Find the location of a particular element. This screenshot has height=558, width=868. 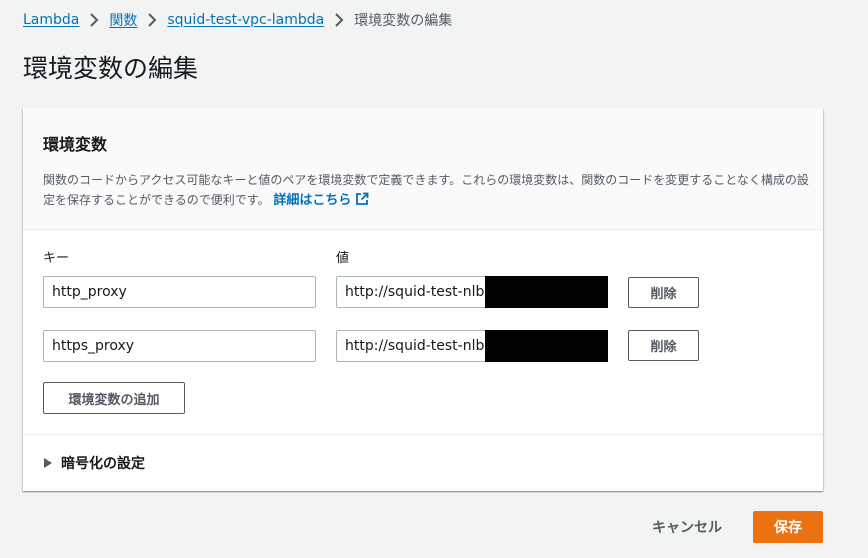

key-input-1: http_proxy is located at coordinates (179, 292).